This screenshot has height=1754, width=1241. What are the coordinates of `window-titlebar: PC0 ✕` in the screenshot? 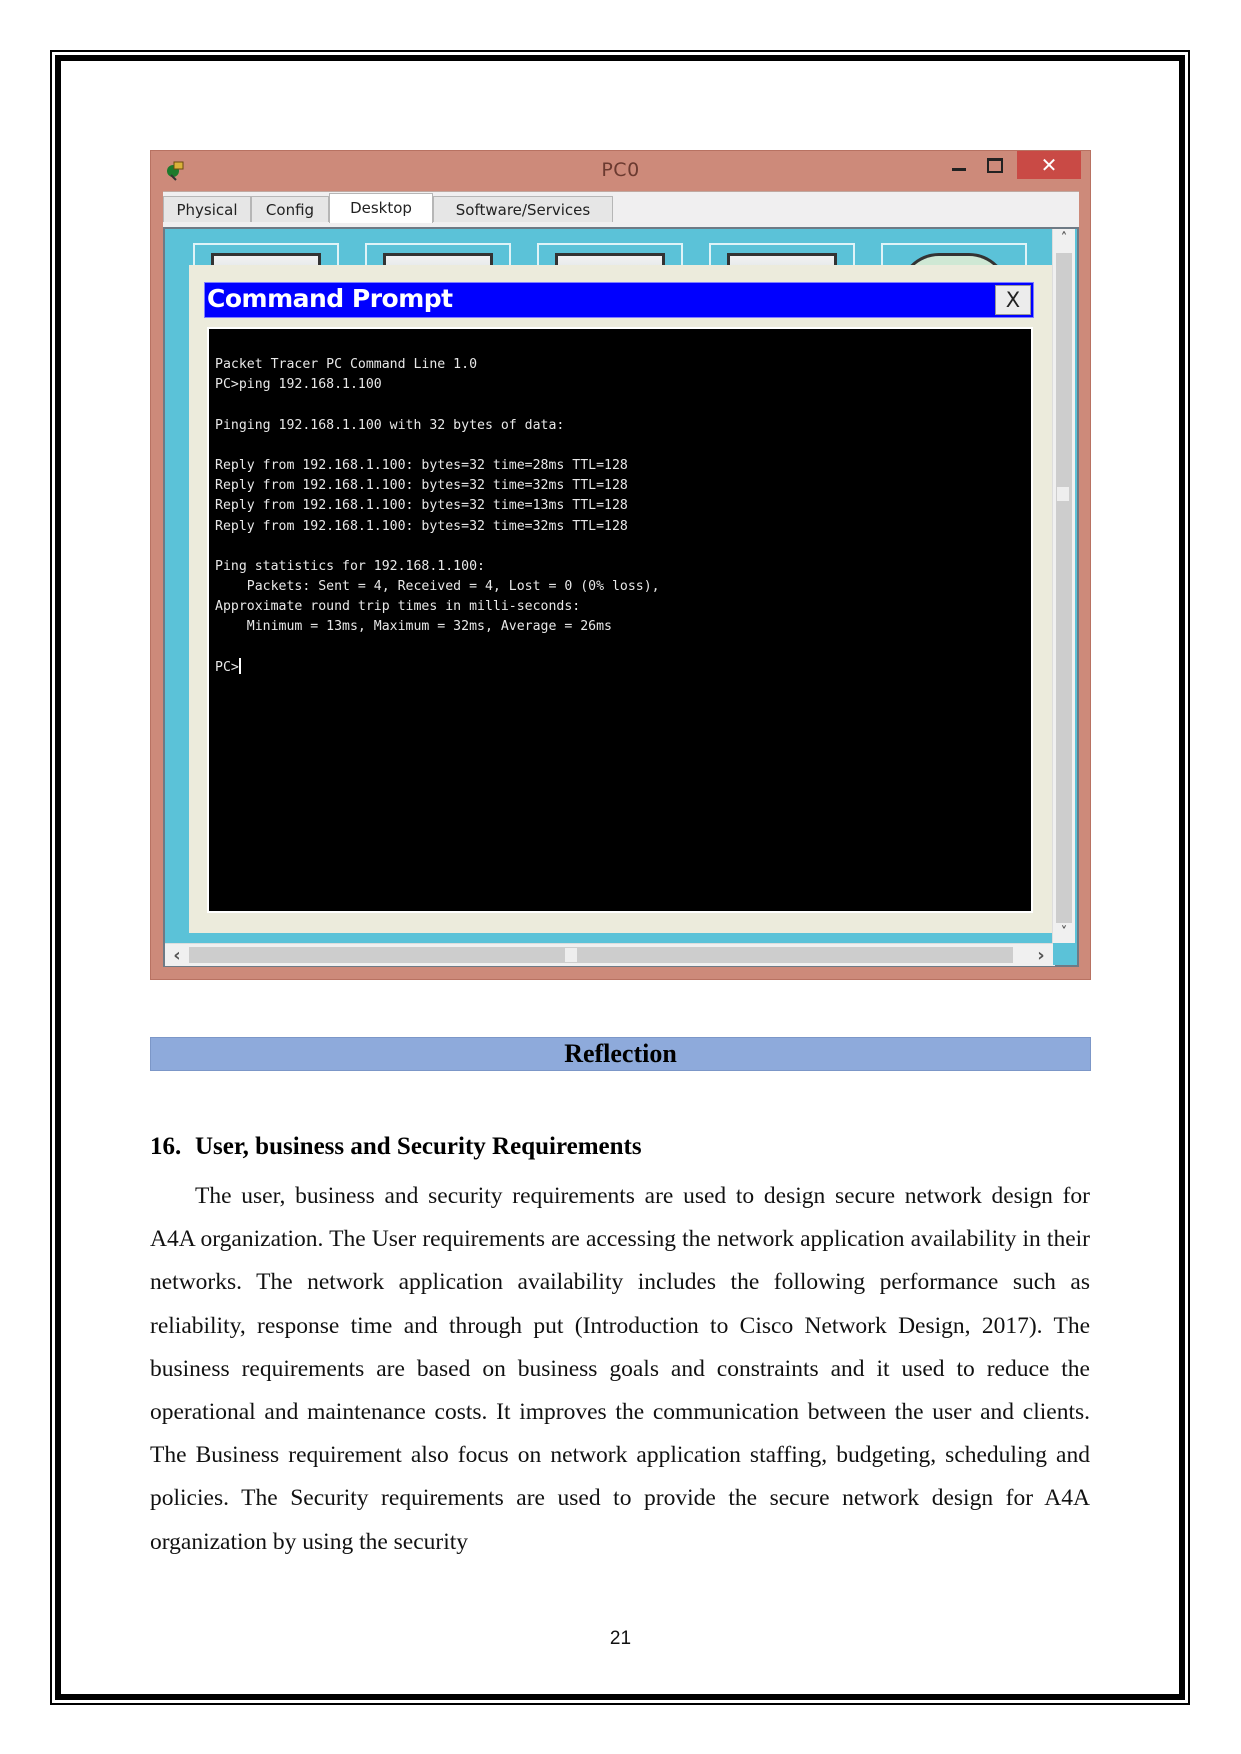 It's located at (620, 170).